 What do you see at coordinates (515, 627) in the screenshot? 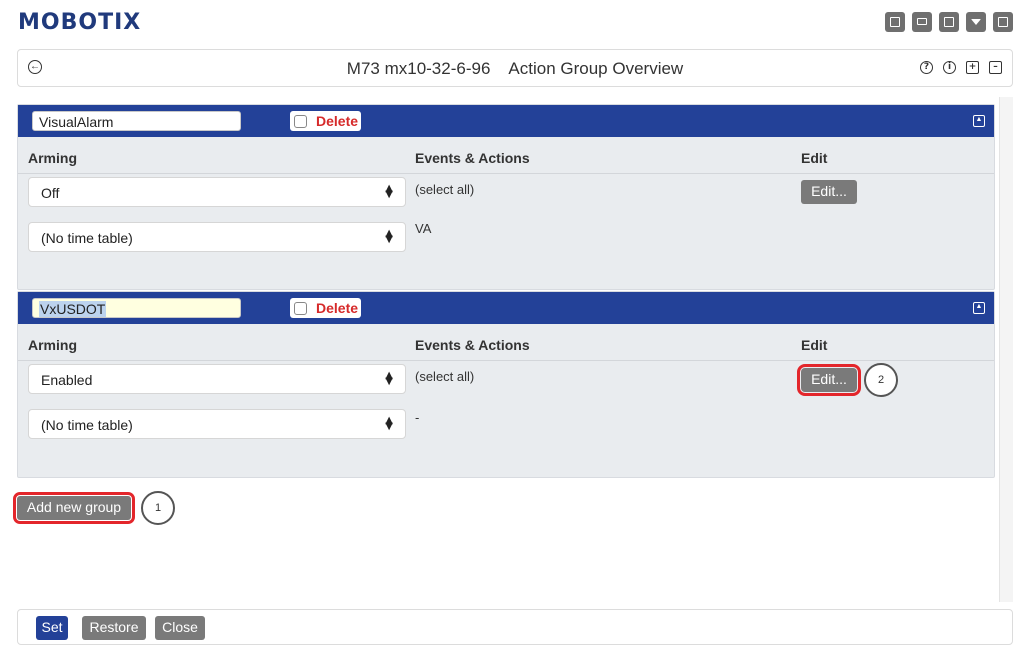
I see `footer-bar: Set Restore Close` at bounding box center [515, 627].